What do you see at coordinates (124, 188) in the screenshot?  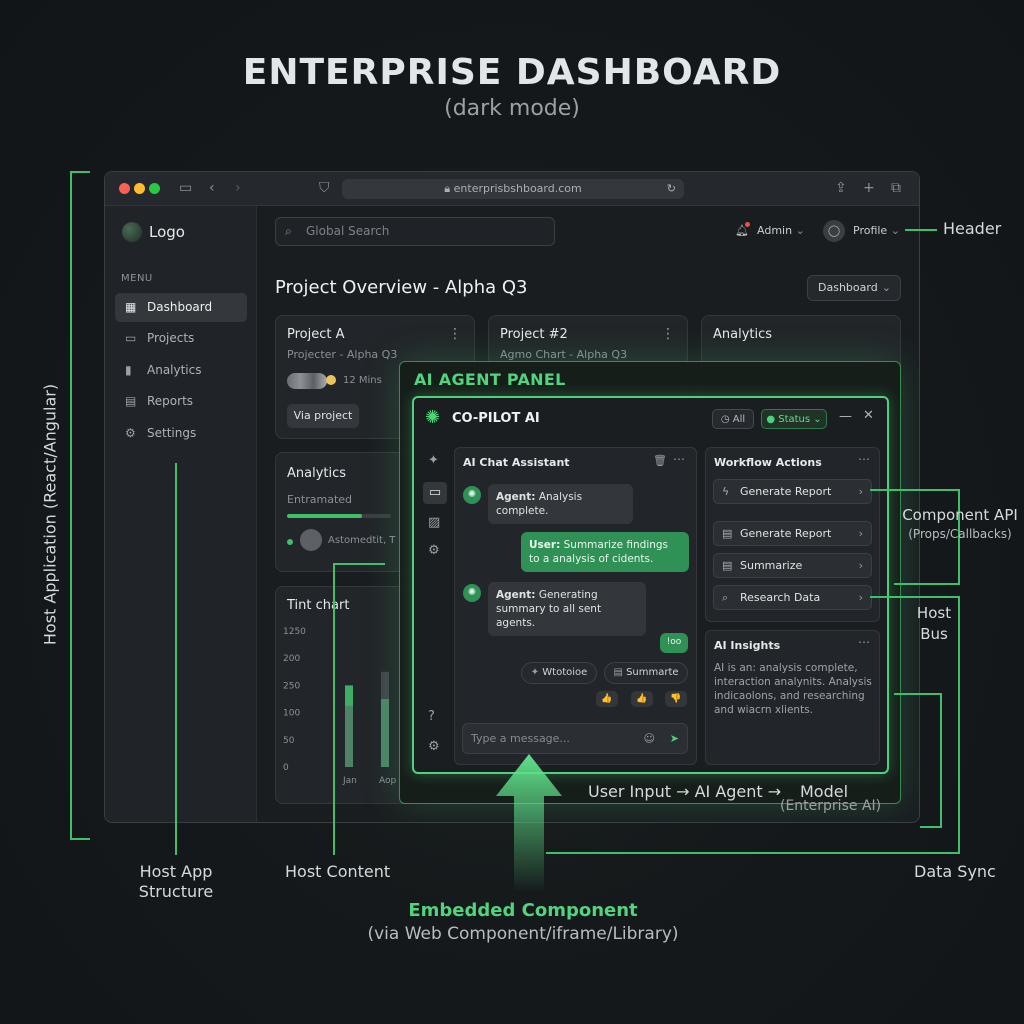 I see `close-window-dot` at bounding box center [124, 188].